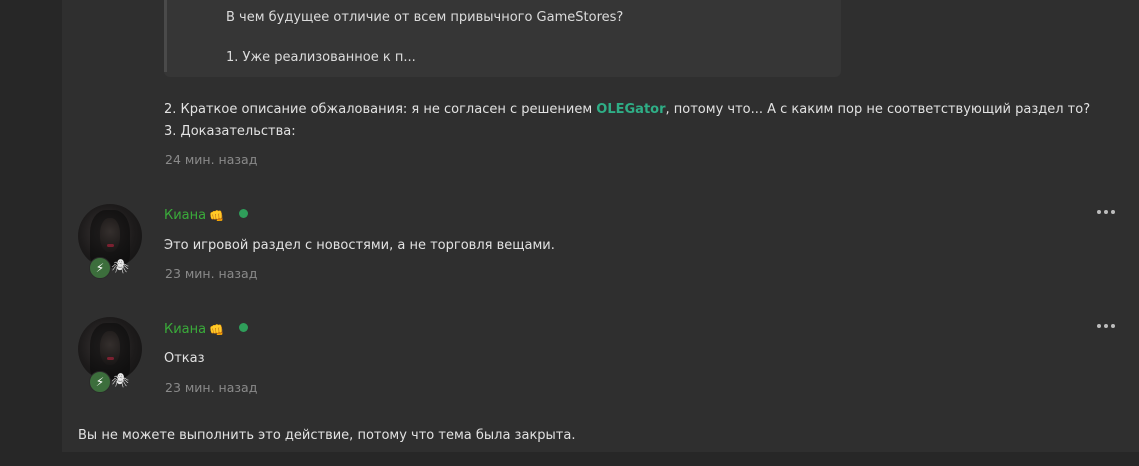  Describe the element at coordinates (630, 109) in the screenshot. I see `user-mention-link: OLEGator` at that location.